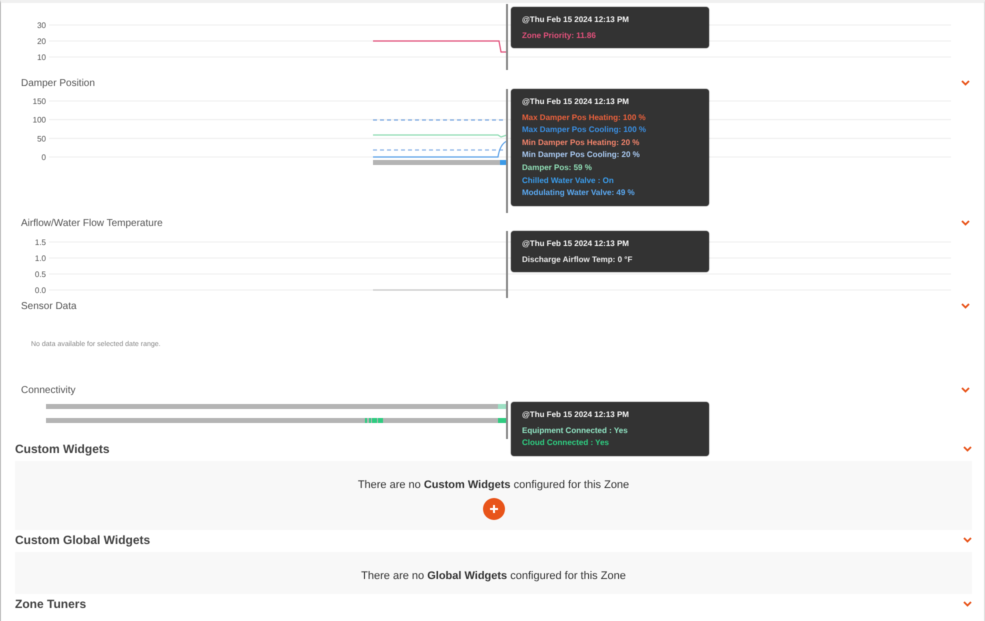 Image resolution: width=985 pixels, height=621 pixels. Describe the element at coordinates (581, 142) in the screenshot. I see `tooltip-value: Min Damper Pos Heating: 20 %` at that location.